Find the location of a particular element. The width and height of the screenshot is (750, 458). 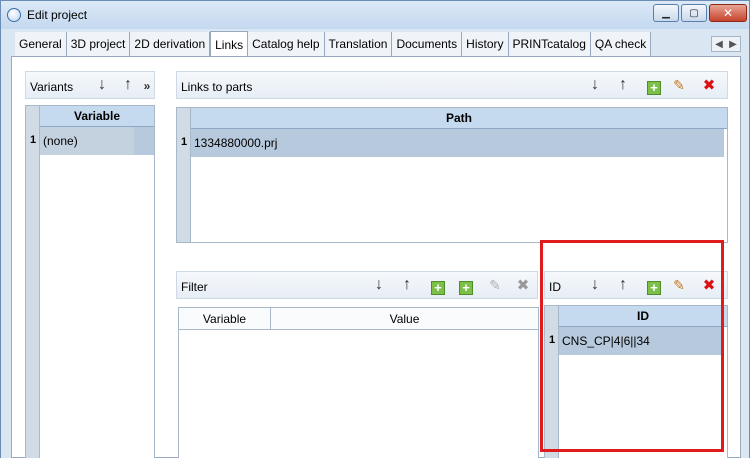

links-column-header: Path is located at coordinates (459, 118).